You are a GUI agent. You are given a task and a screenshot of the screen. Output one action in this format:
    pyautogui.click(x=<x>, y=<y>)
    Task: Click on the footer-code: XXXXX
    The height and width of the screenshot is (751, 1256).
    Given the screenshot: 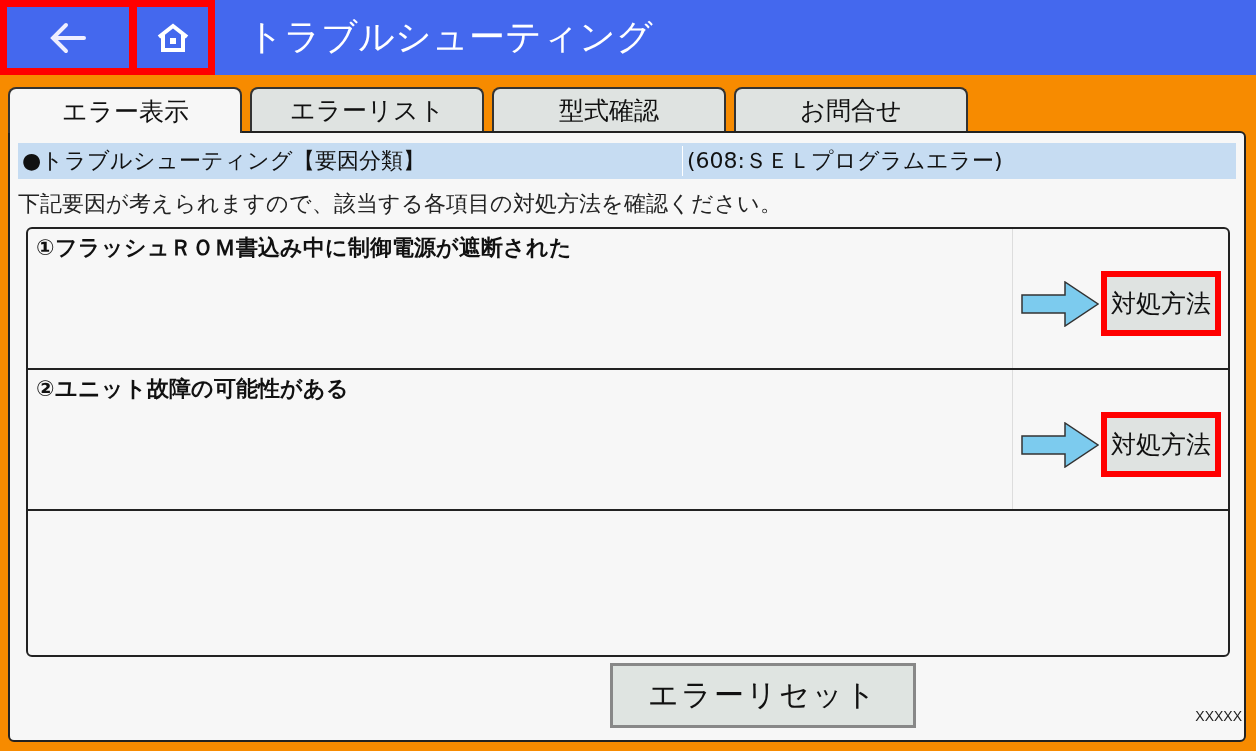 What is the action you would take?
    pyautogui.click(x=1218, y=716)
    